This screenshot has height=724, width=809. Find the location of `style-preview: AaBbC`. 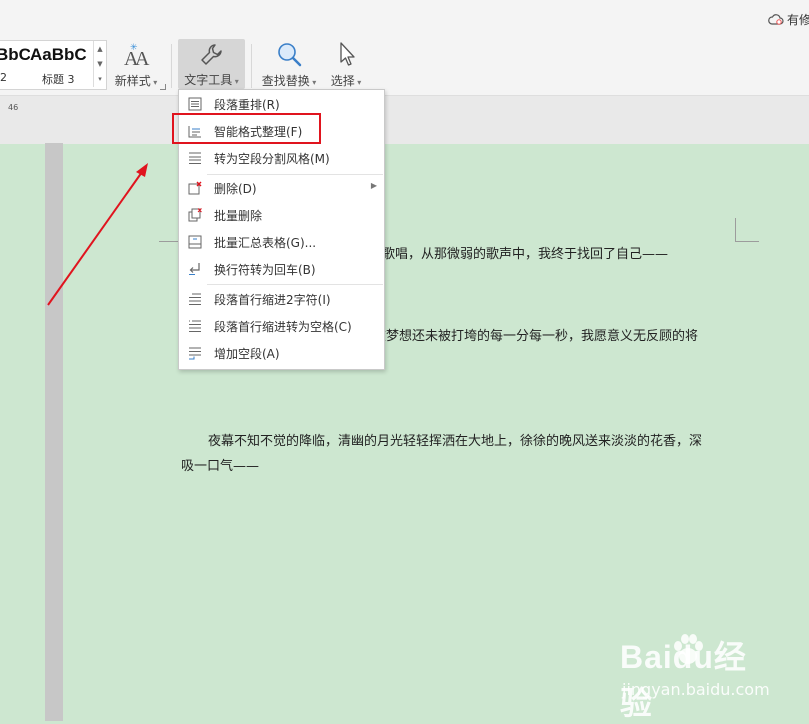

style-preview: AaBbC is located at coordinates (58, 54).